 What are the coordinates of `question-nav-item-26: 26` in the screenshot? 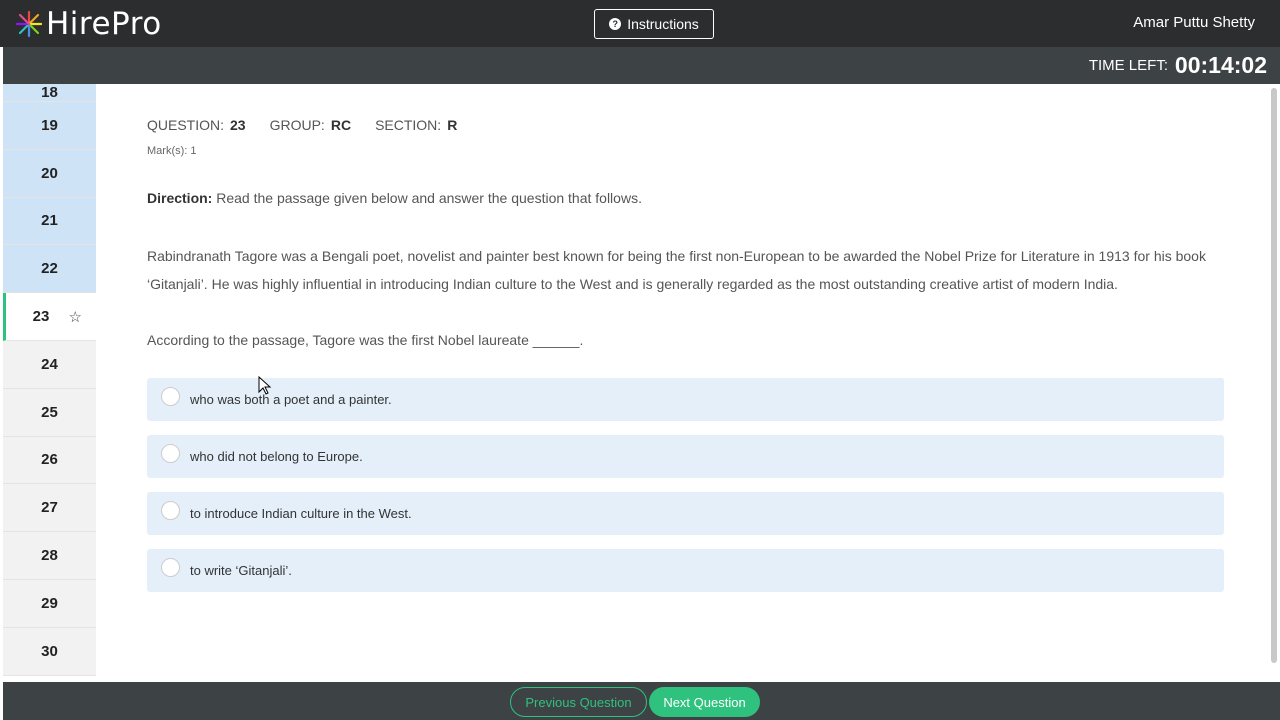 It's located at (49, 460).